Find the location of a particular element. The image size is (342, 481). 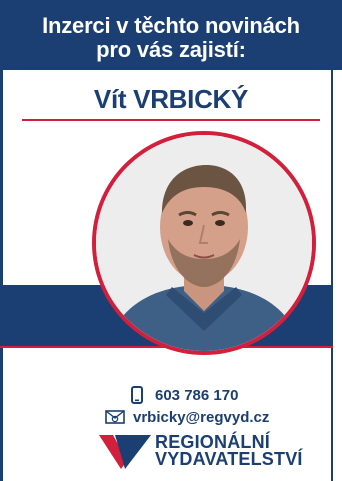

email-row: vrbicky@regvyd.cz is located at coordinates (187, 417).